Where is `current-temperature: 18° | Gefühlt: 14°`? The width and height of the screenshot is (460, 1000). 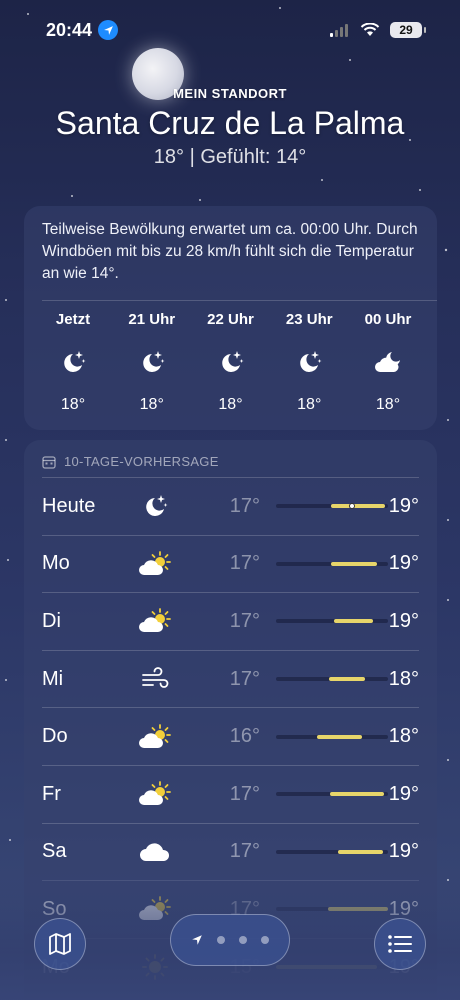
current-temperature: 18° | Gefühlt: 14° is located at coordinates (230, 157).